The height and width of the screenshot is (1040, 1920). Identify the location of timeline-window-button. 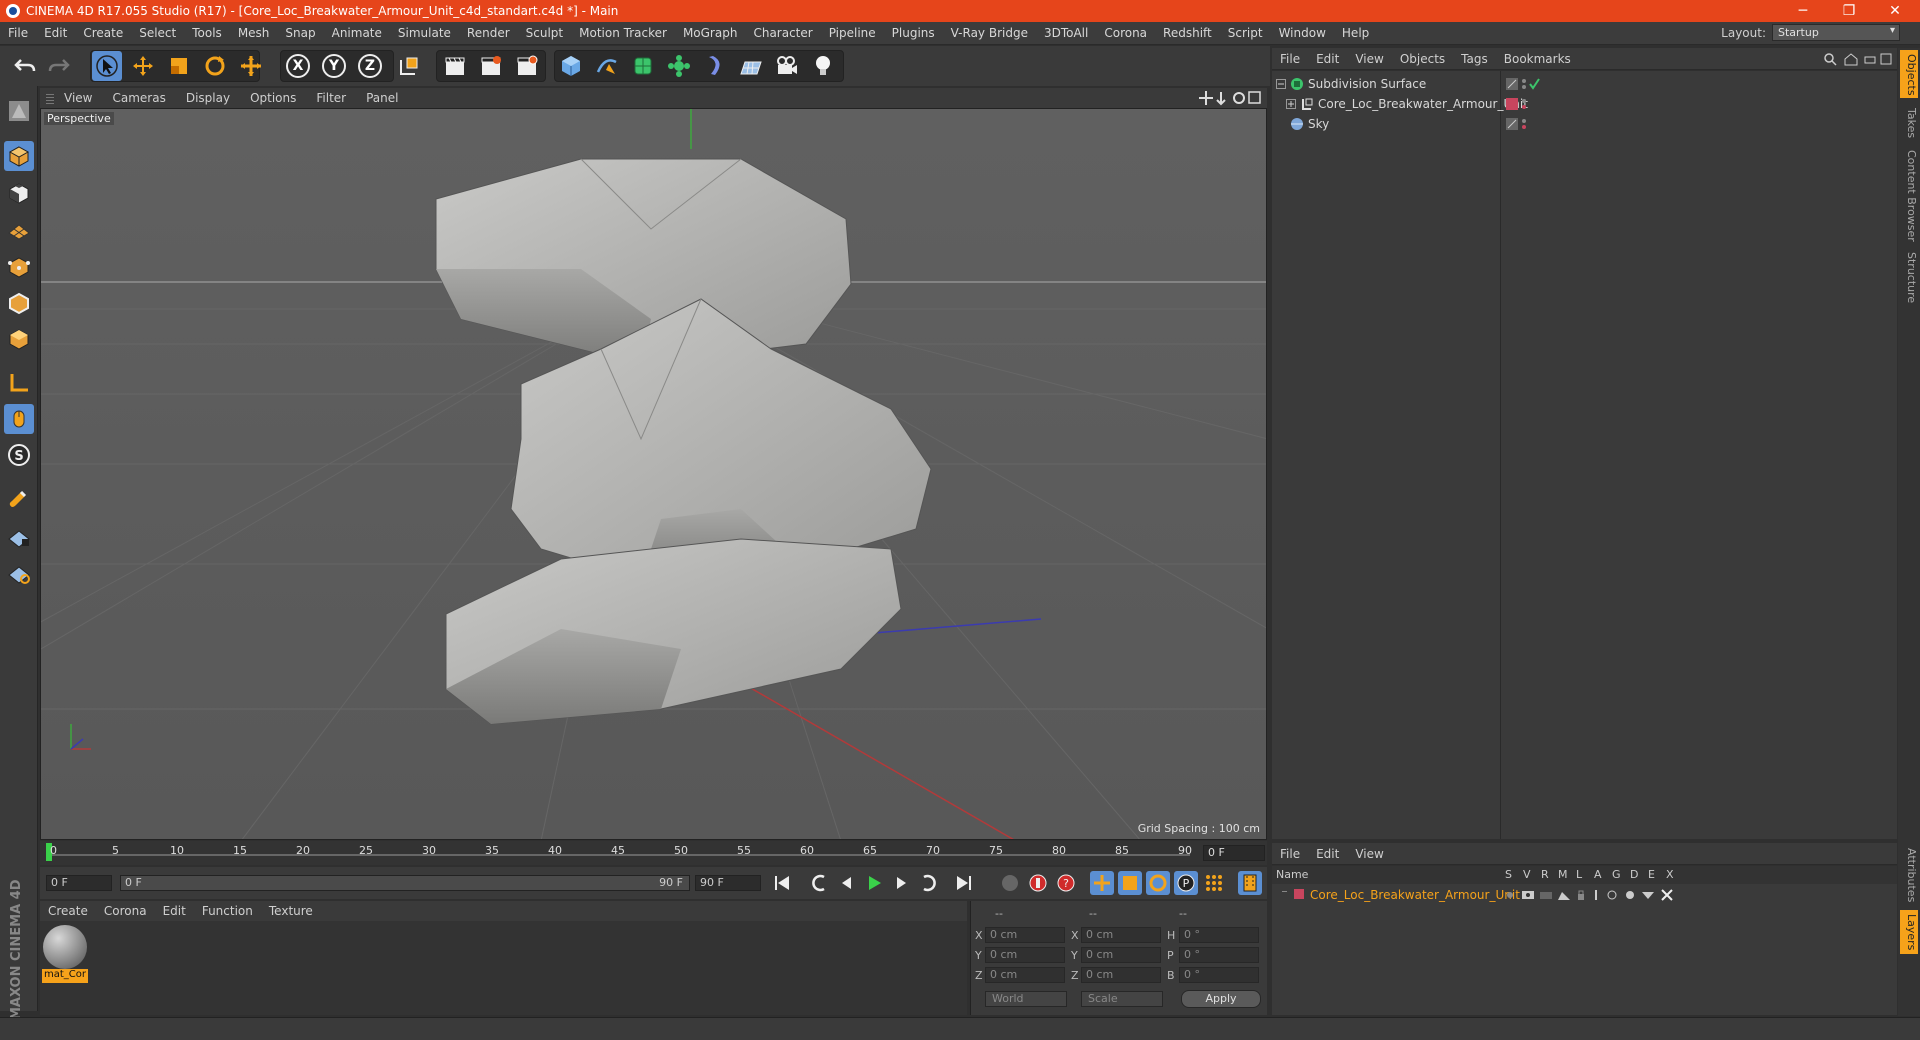
(1250, 883).